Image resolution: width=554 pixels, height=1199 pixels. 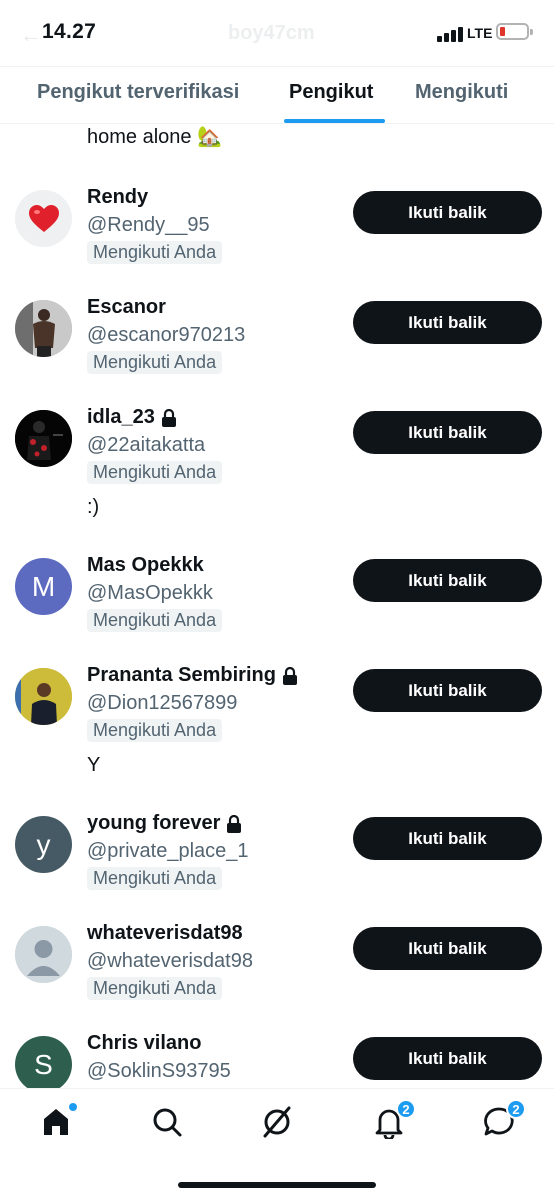 What do you see at coordinates (334, 121) in the screenshot?
I see `active-tab-indicator` at bounding box center [334, 121].